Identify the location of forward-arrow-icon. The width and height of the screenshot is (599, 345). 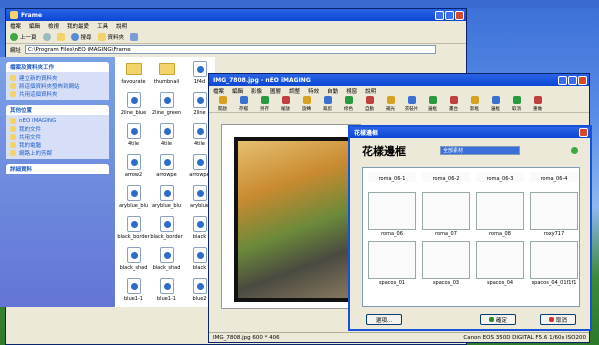
(46, 36).